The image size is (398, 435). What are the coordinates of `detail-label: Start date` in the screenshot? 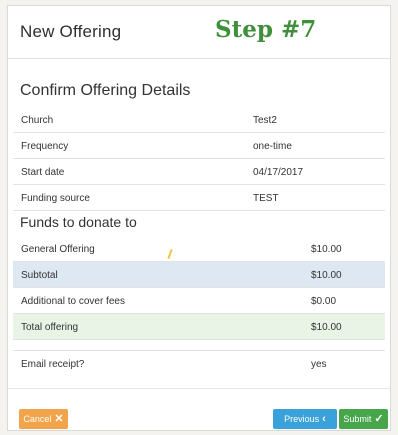 It's located at (43, 172).